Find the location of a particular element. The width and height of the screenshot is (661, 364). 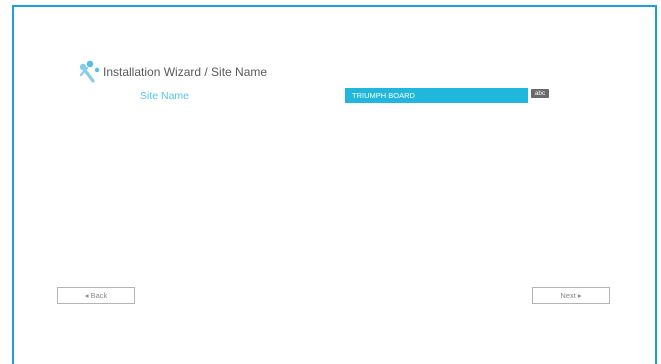

wizard-header: Installation Wizard / Site Name is located at coordinates (172, 72).